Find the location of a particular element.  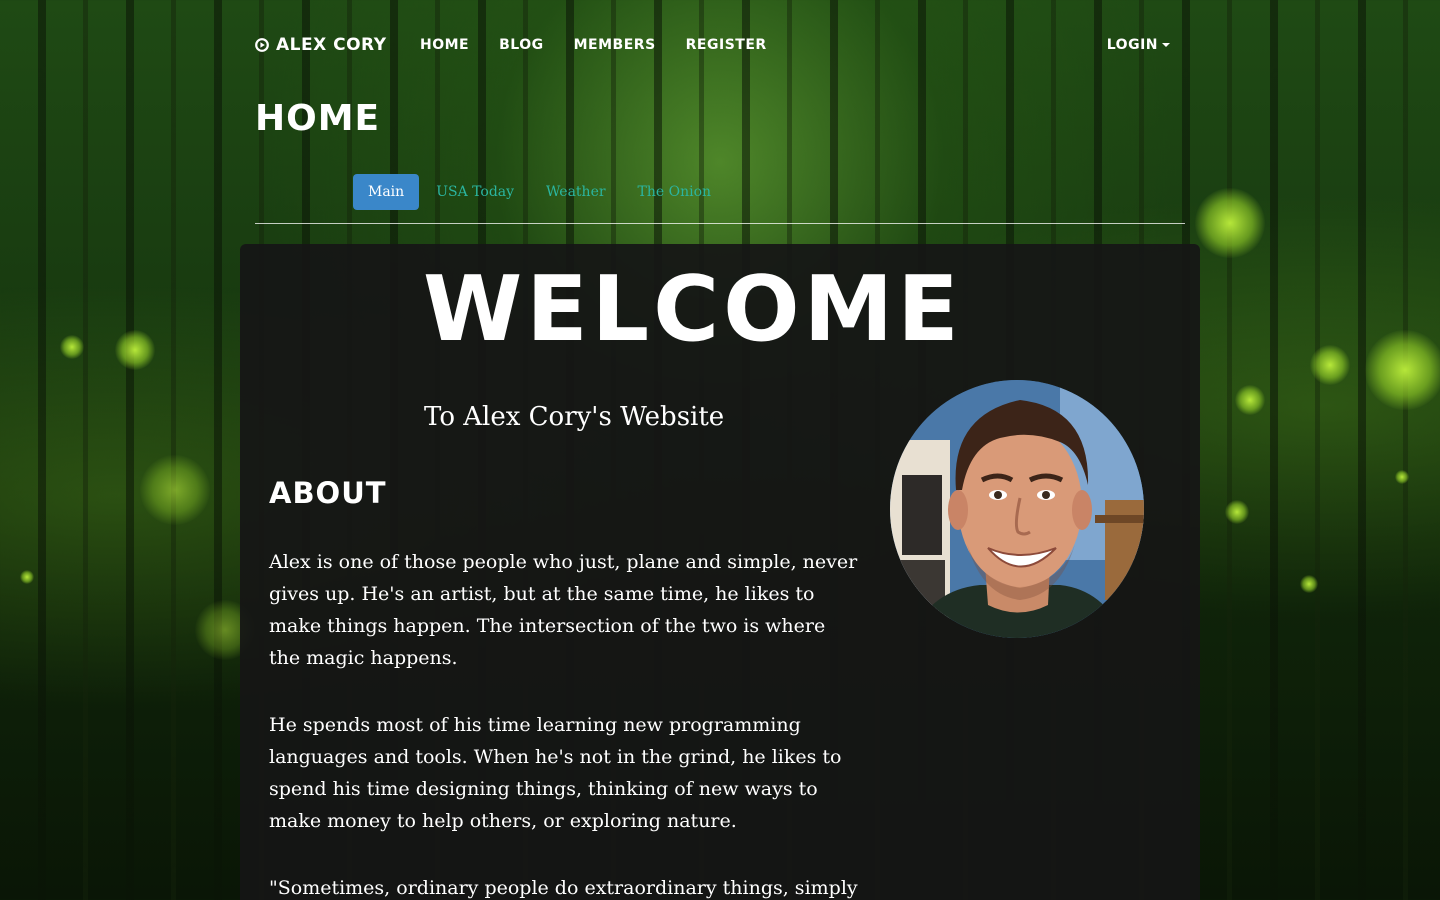

tab-bar: Main USA Today Weather The Onion is located at coordinates (540, 192).